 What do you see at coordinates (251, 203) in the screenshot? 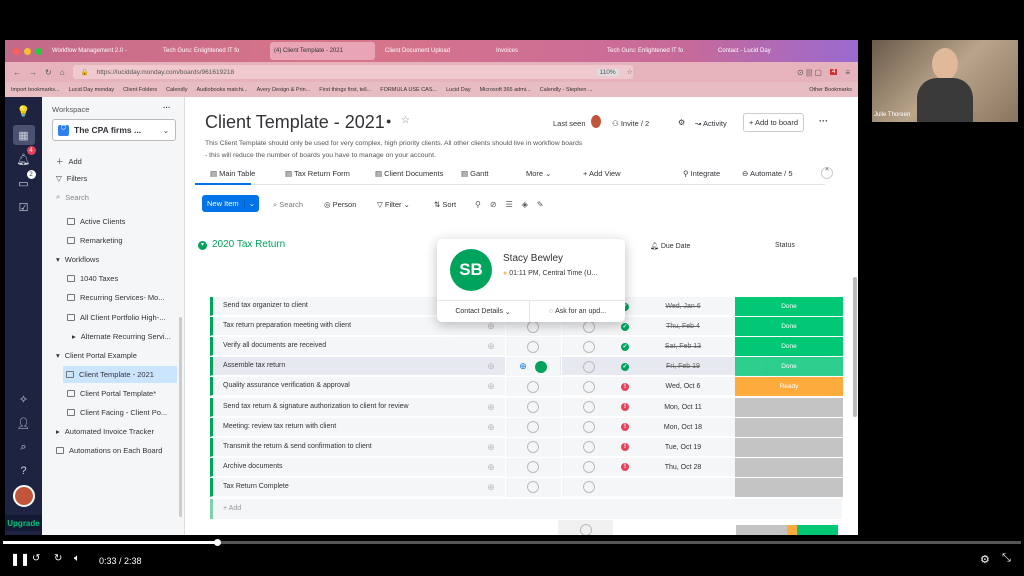
I see `chevron-down-icon: ⌄` at bounding box center [251, 203].